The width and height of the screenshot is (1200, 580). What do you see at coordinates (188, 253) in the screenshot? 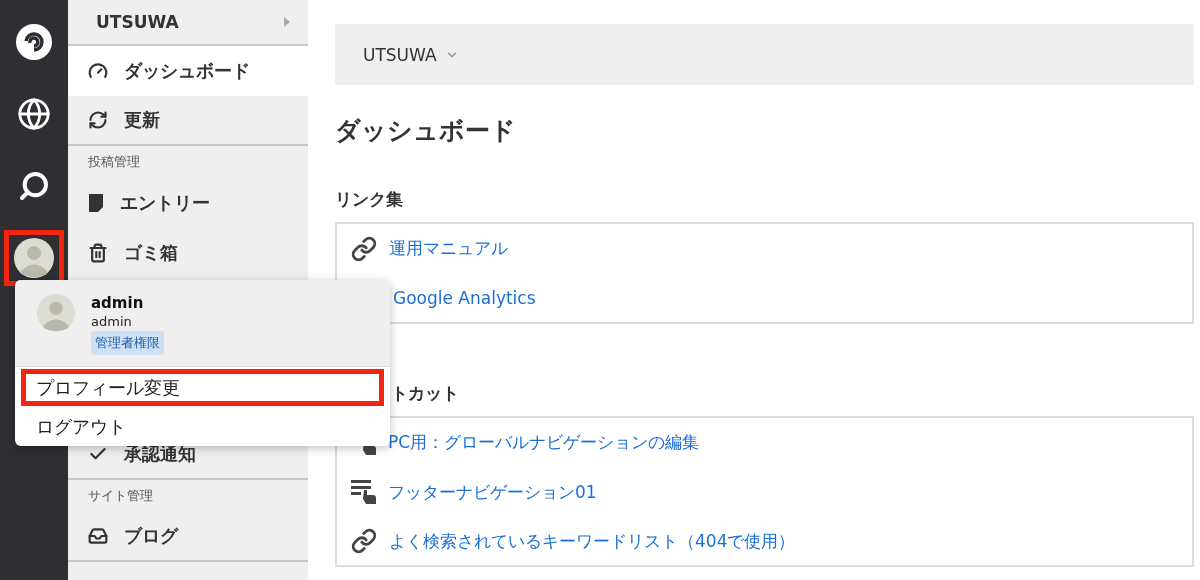
I see `nav-item: ゴミ箱` at bounding box center [188, 253].